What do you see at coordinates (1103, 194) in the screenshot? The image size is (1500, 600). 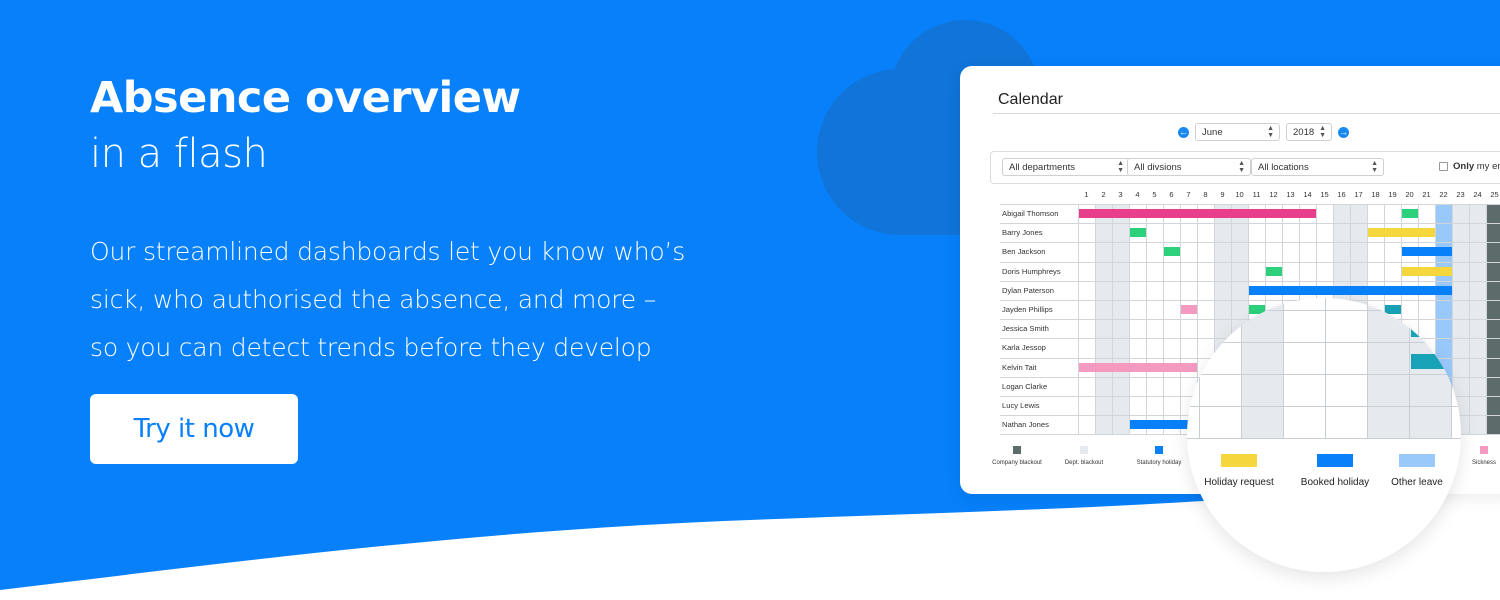 I see `day-header: 2` at bounding box center [1103, 194].